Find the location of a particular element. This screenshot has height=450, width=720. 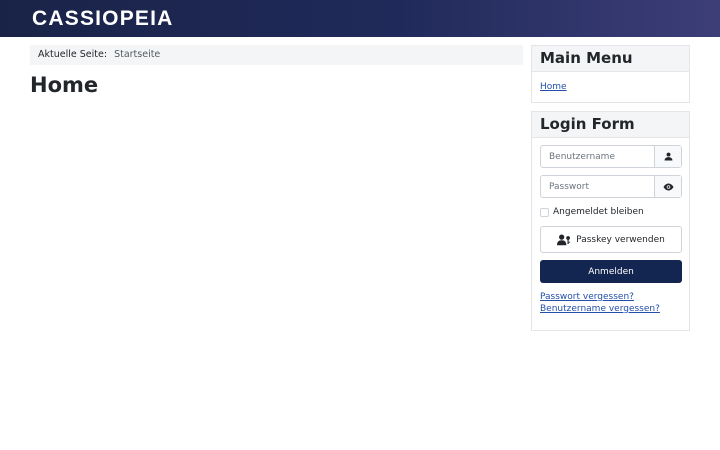

username-field is located at coordinates (611, 156).